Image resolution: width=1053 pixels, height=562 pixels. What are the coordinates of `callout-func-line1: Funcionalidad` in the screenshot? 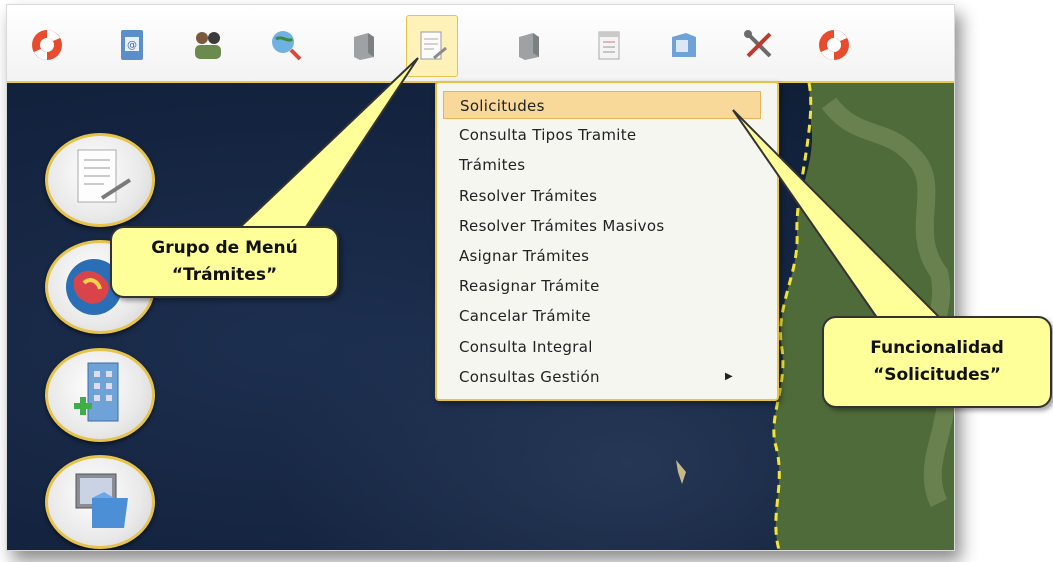 It's located at (937, 348).